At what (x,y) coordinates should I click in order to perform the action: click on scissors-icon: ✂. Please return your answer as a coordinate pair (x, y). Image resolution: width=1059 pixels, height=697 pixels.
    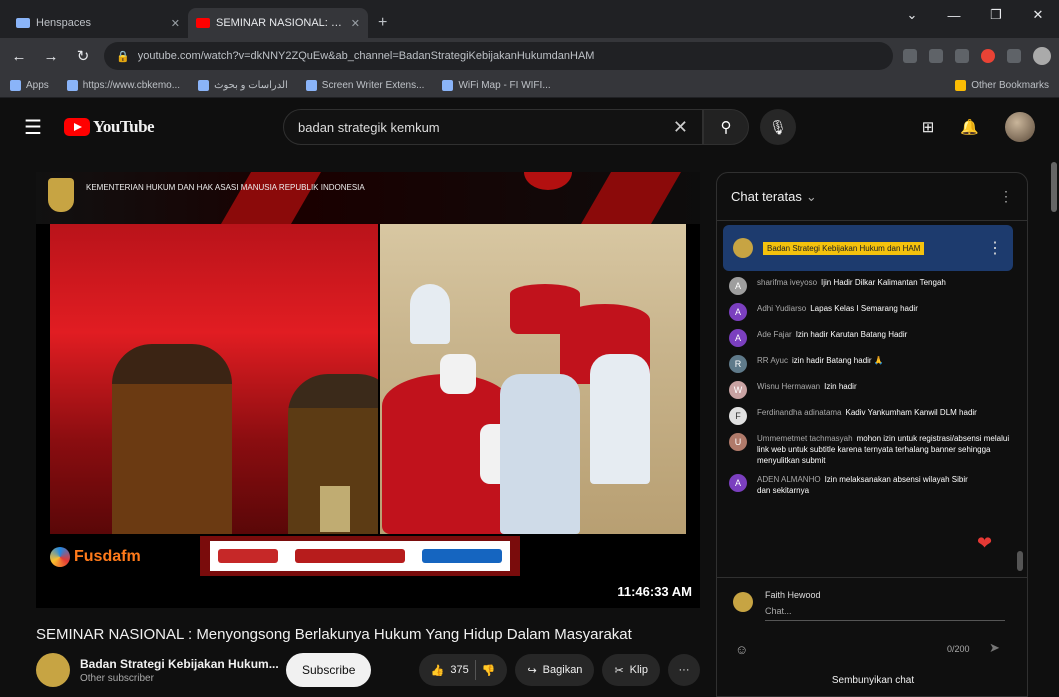
    Looking at the image, I should click on (619, 670).